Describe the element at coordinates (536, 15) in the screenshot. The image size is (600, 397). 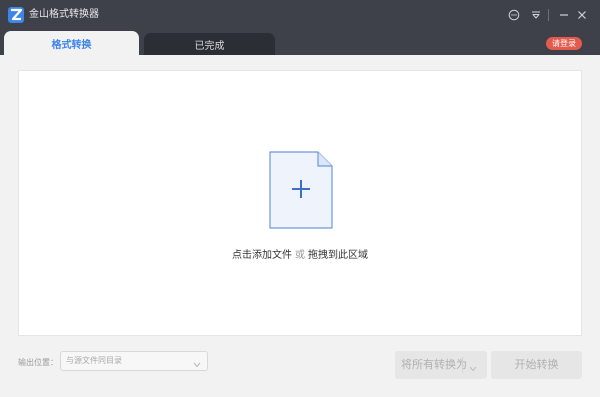
I see `menu-icon` at that location.